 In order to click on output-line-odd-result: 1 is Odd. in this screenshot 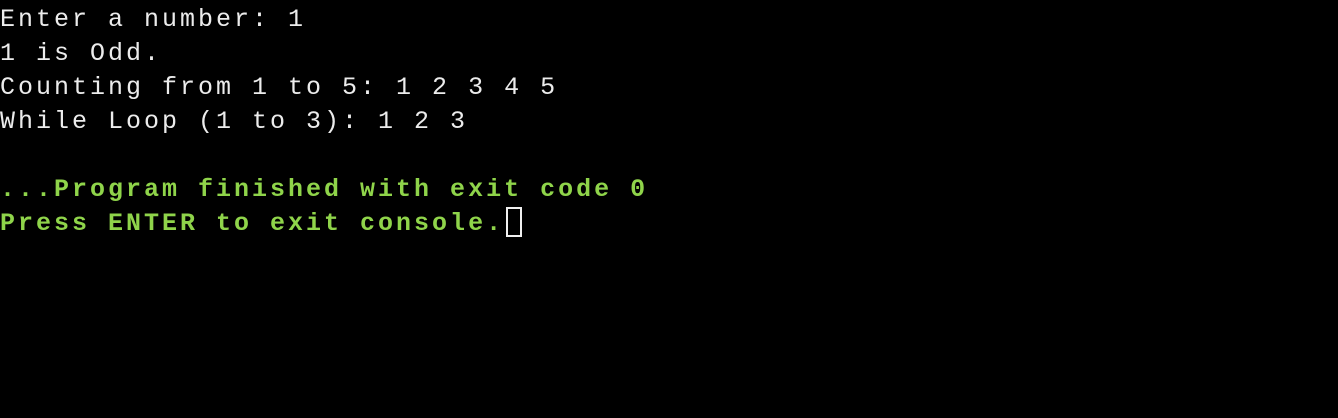, I will do `click(81, 53)`.